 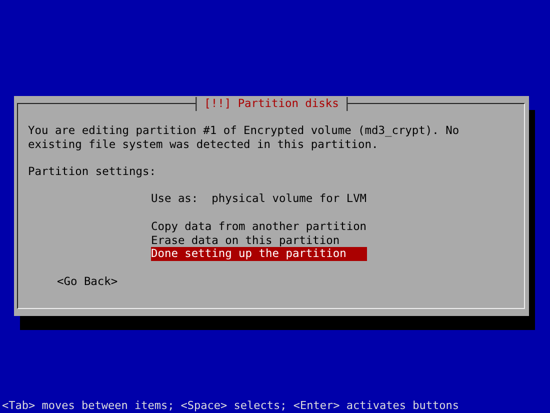 I want to click on menu-item: Copy data from another partition, so click(x=259, y=227).